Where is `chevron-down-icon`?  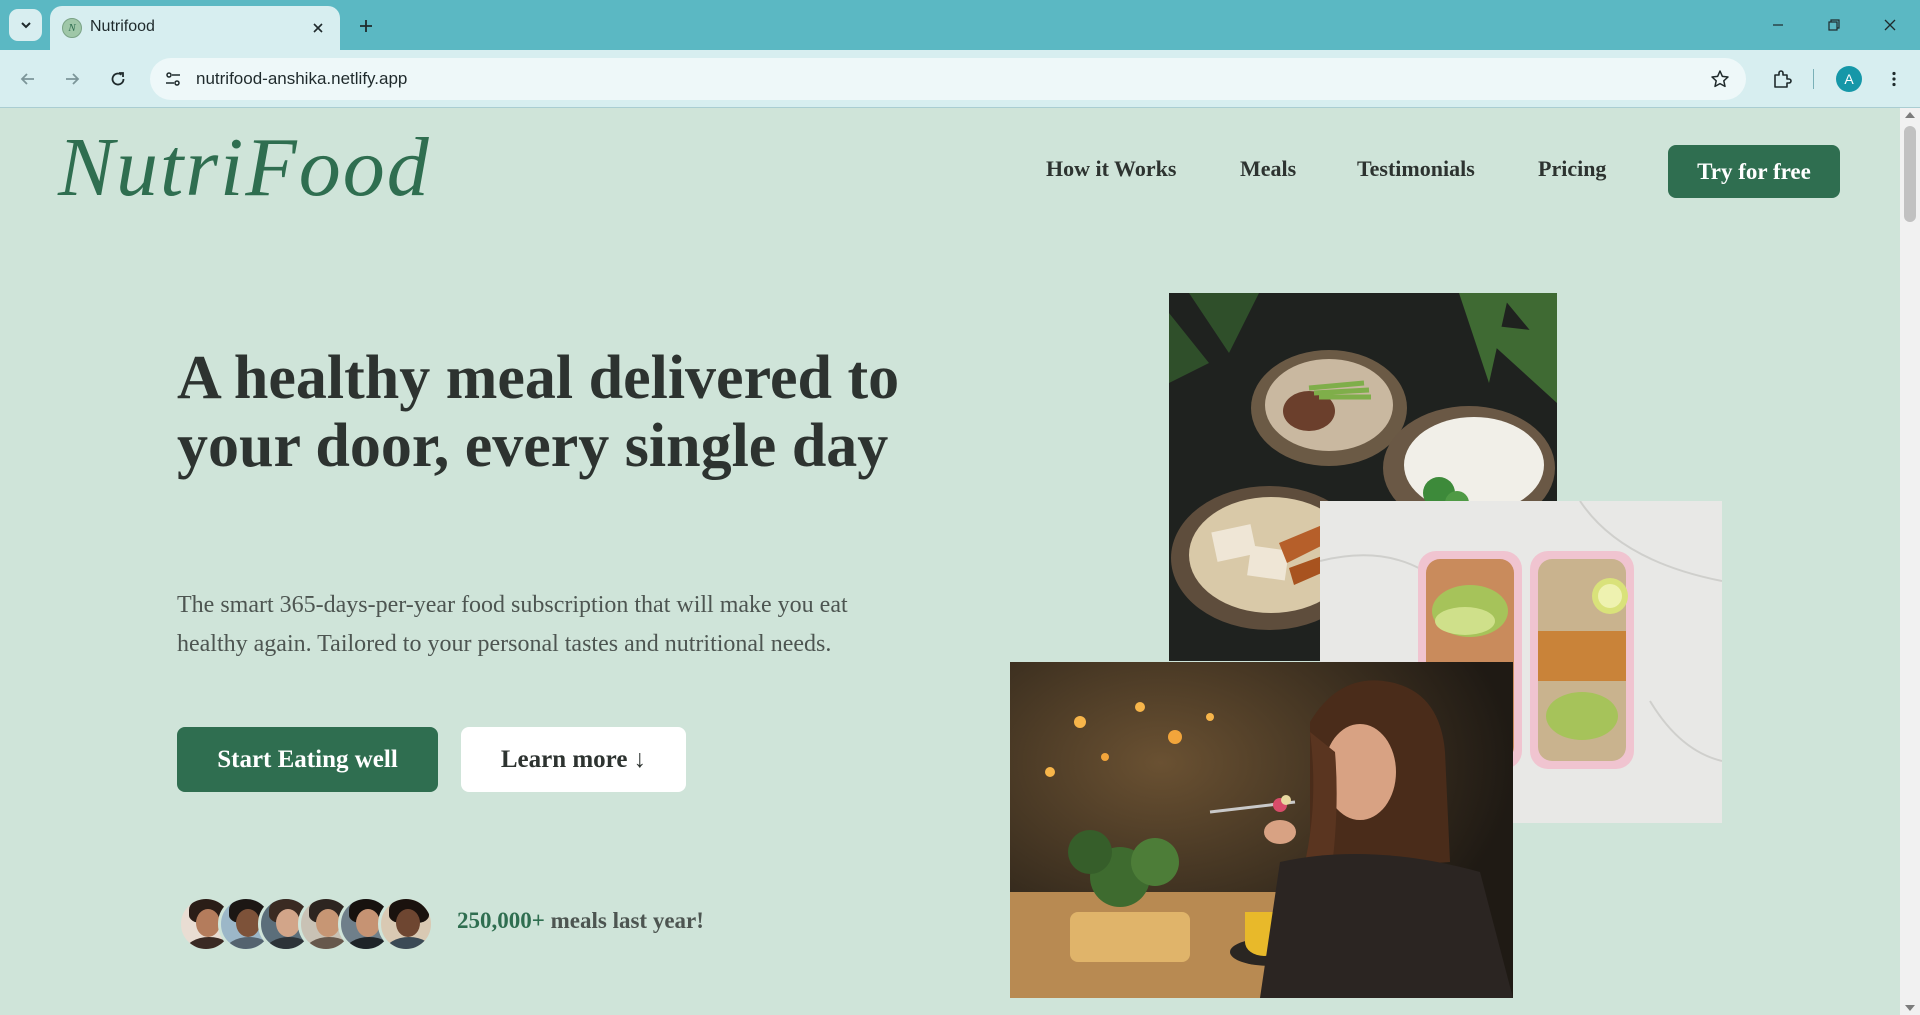 chevron-down-icon is located at coordinates (25, 25).